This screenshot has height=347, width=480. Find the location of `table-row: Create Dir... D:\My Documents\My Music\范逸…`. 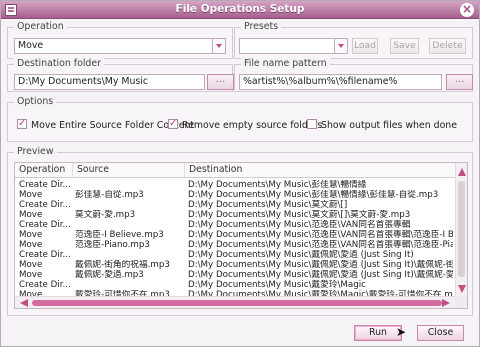

table-row: Create Dir... D:\My Documents\My Music\范逸… is located at coordinates (235, 225).